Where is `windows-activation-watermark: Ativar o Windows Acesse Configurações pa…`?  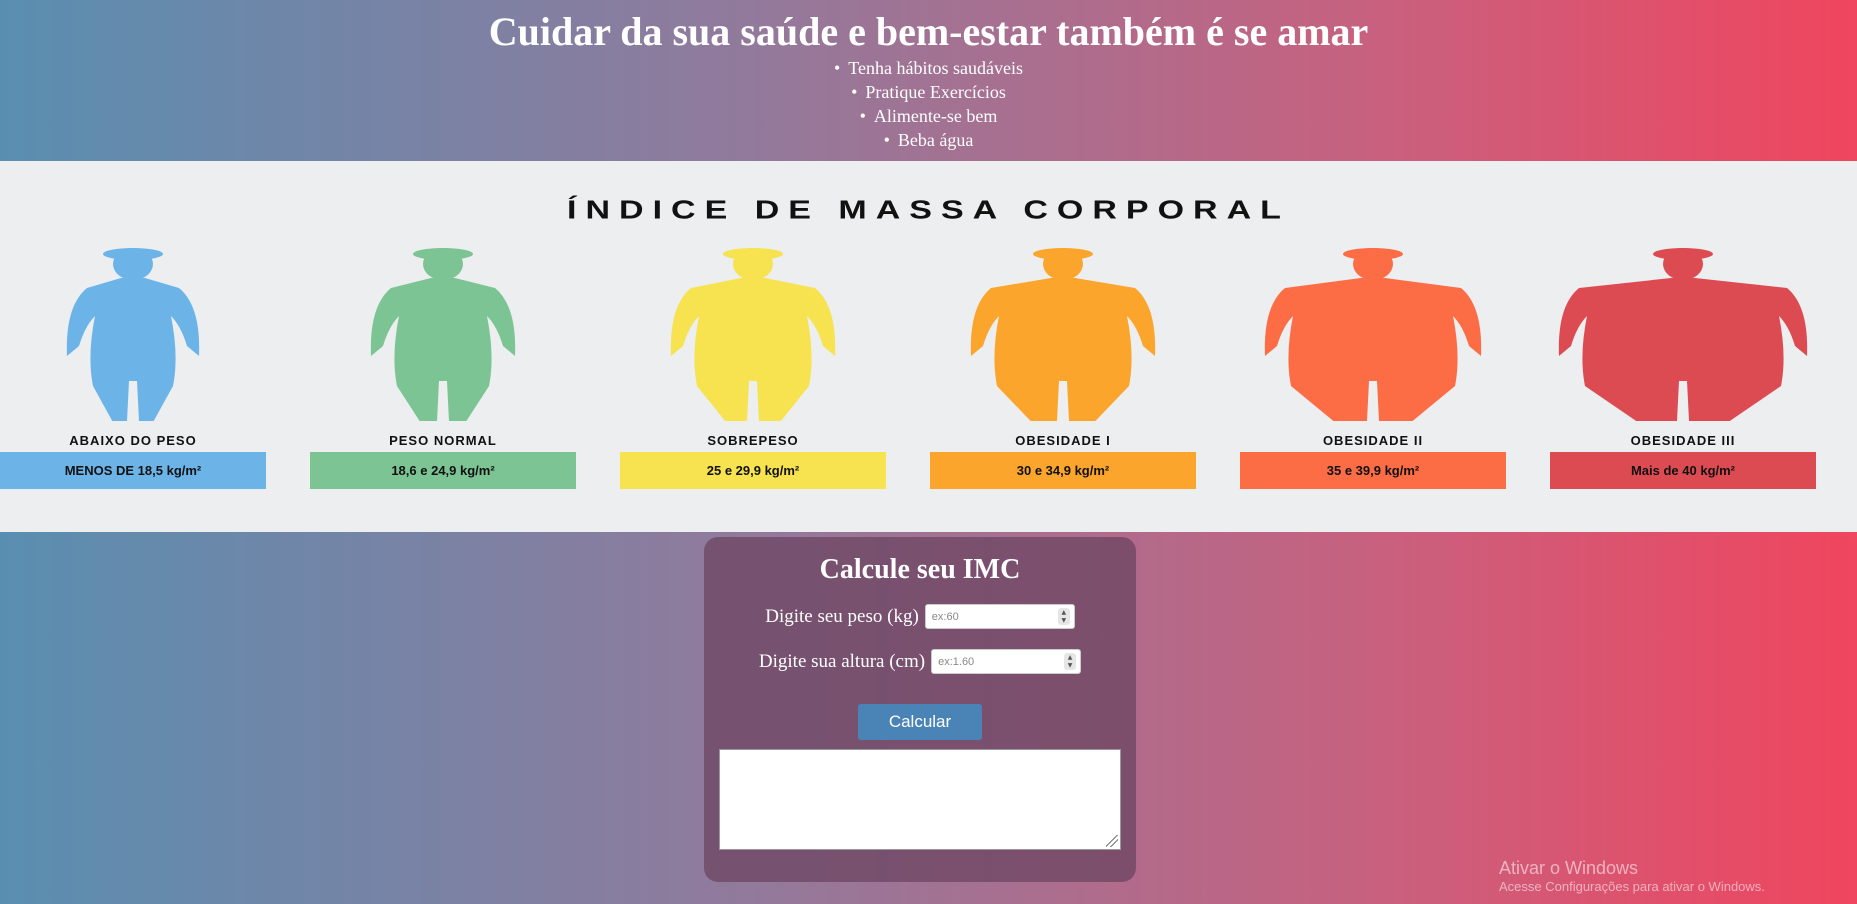
windows-activation-watermark: Ativar o Windows Acesse Configurações pa… is located at coordinates (1632, 876).